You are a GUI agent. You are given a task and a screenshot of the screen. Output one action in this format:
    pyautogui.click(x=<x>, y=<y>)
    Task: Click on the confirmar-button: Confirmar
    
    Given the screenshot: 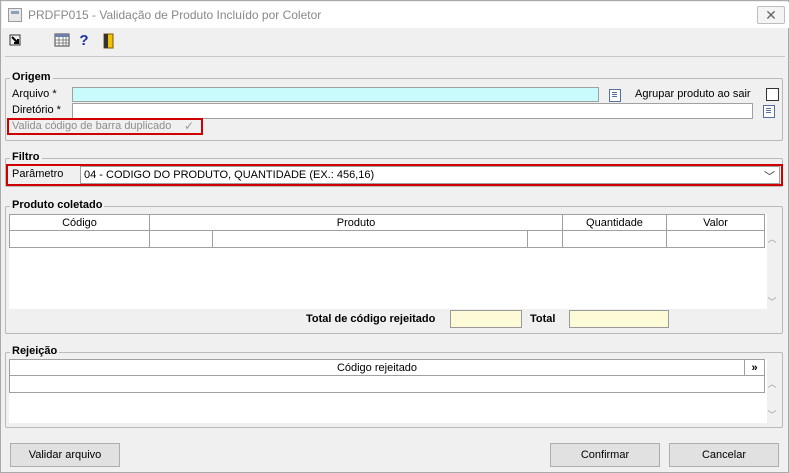 What is the action you would take?
    pyautogui.click(x=605, y=455)
    